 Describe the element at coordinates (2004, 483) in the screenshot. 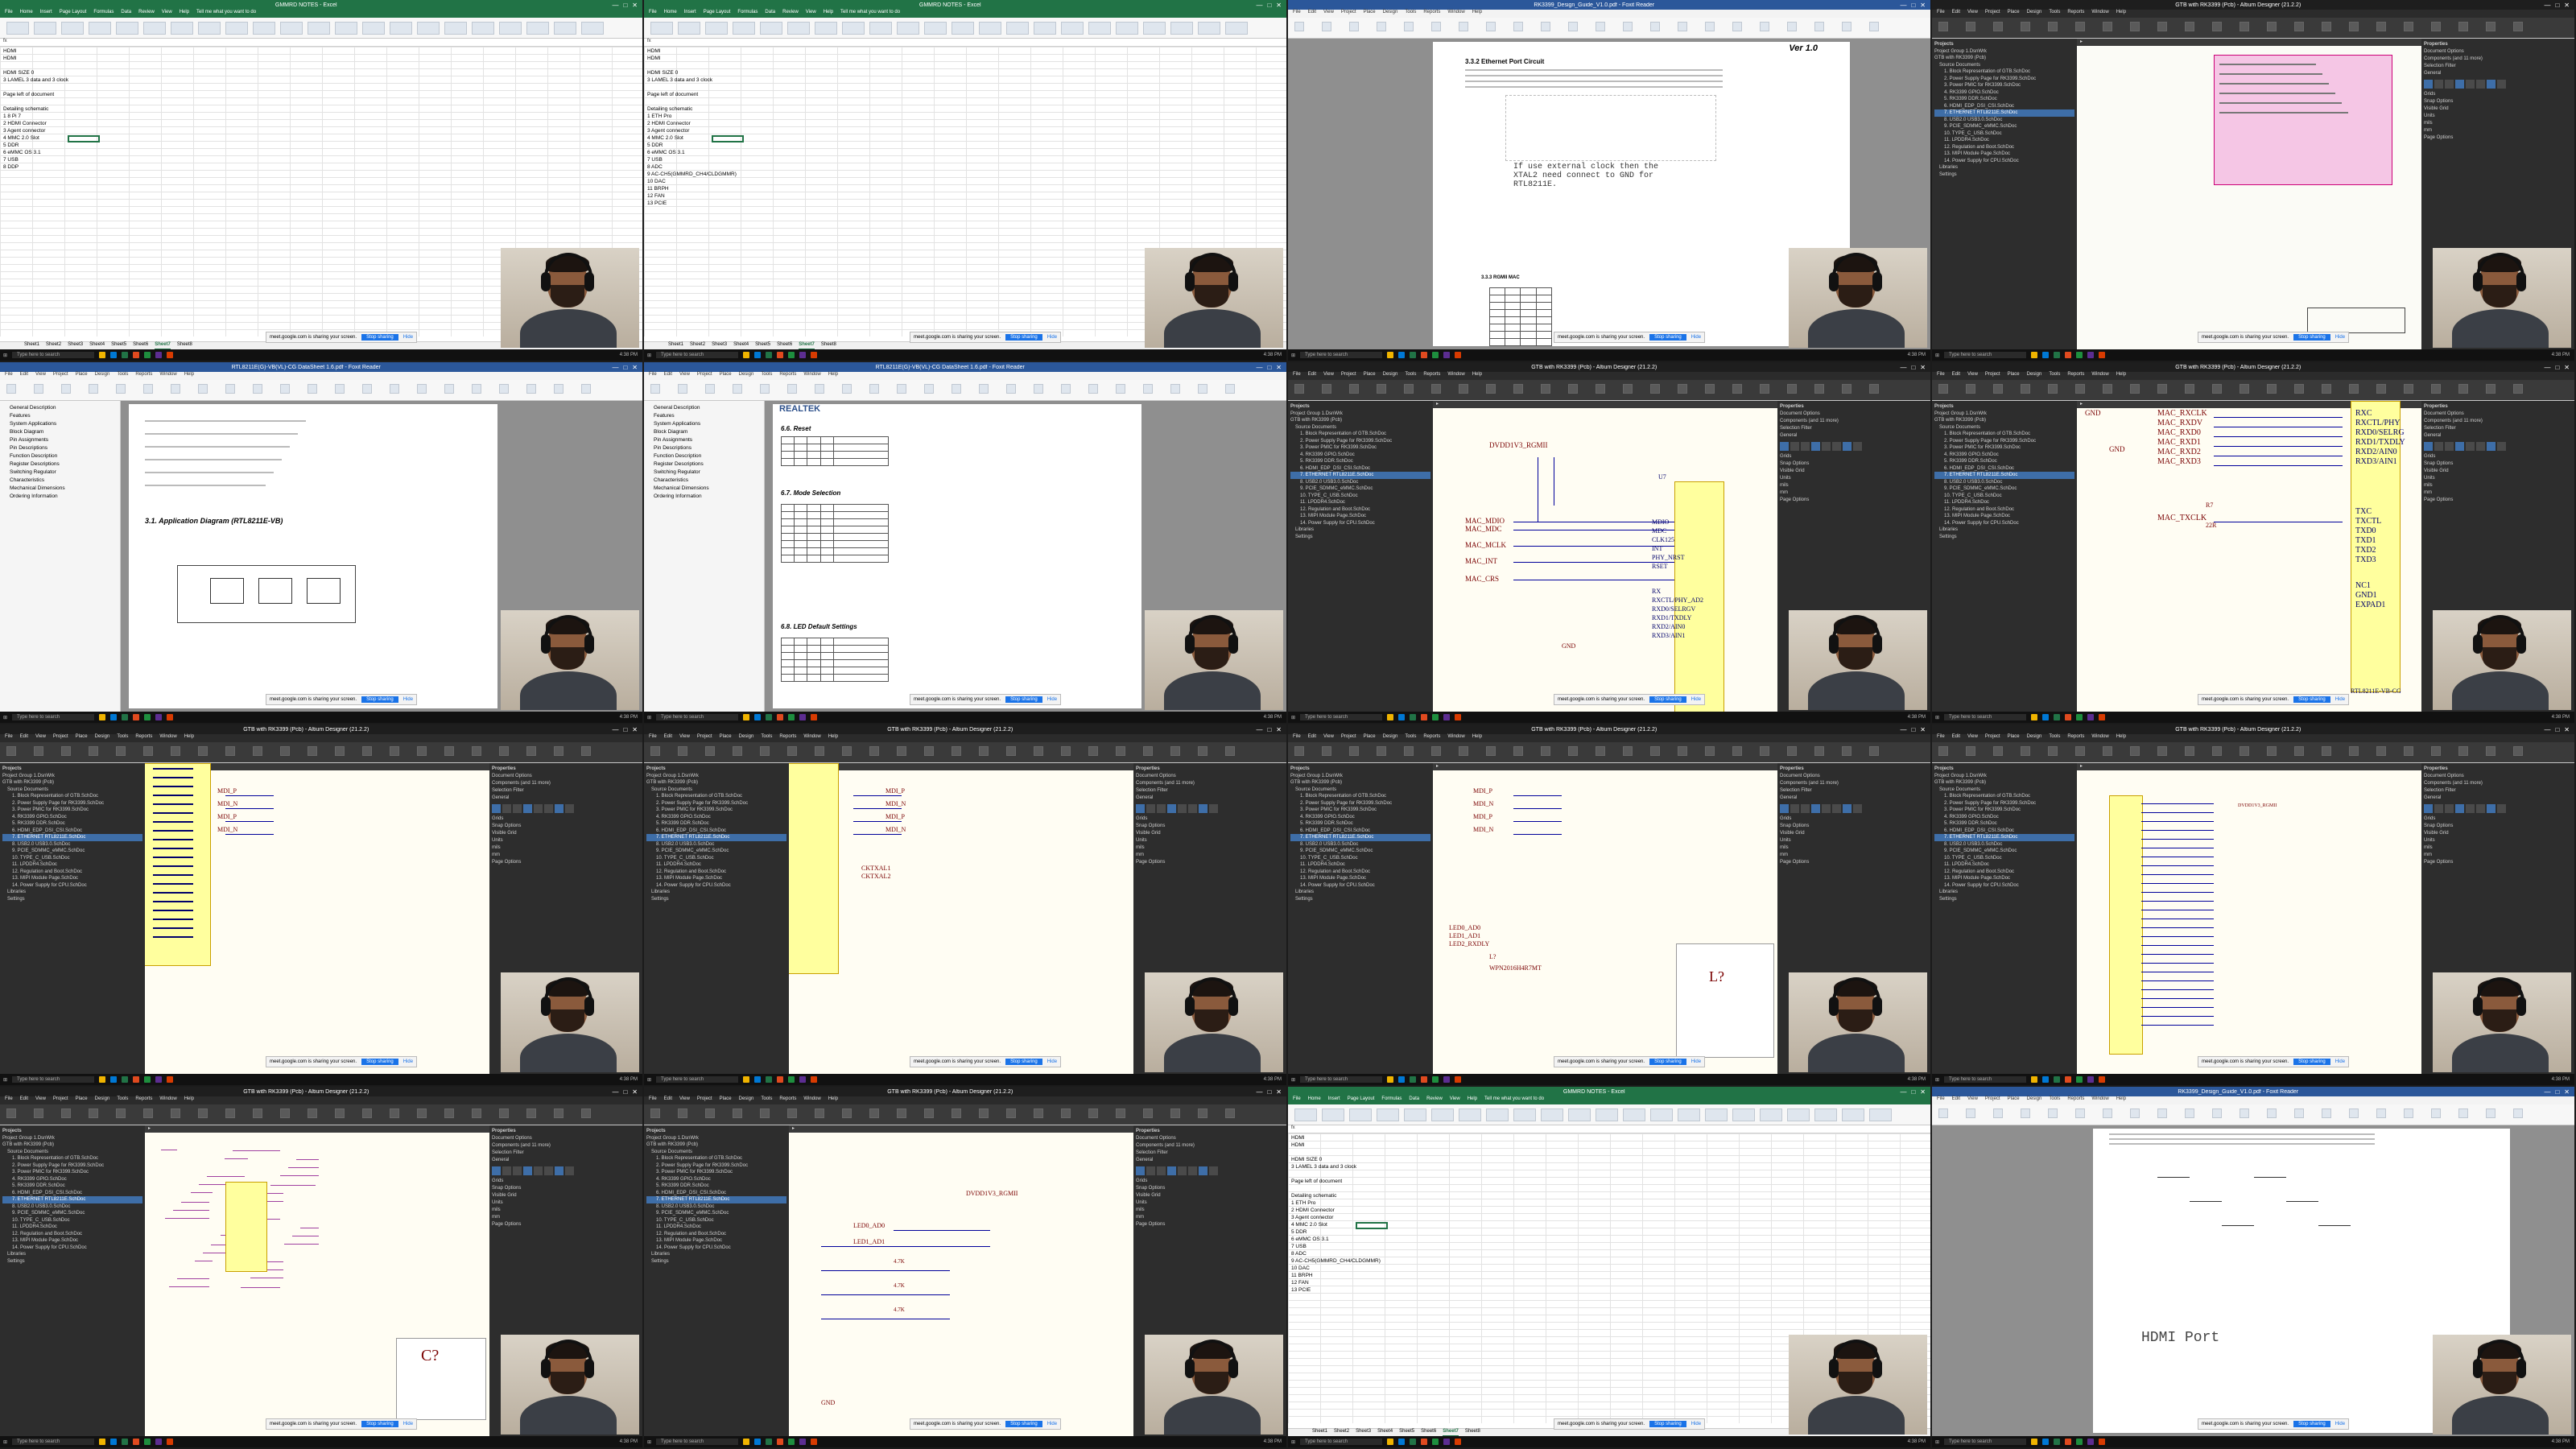

I see `project-tree-item: 8. USB2.0 USB3.0.SchDoc` at that location.